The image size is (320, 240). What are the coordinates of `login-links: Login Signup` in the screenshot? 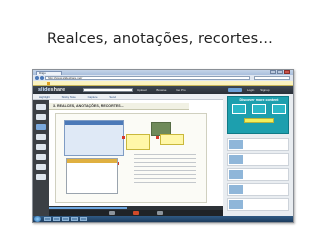 It's located at (261, 90).